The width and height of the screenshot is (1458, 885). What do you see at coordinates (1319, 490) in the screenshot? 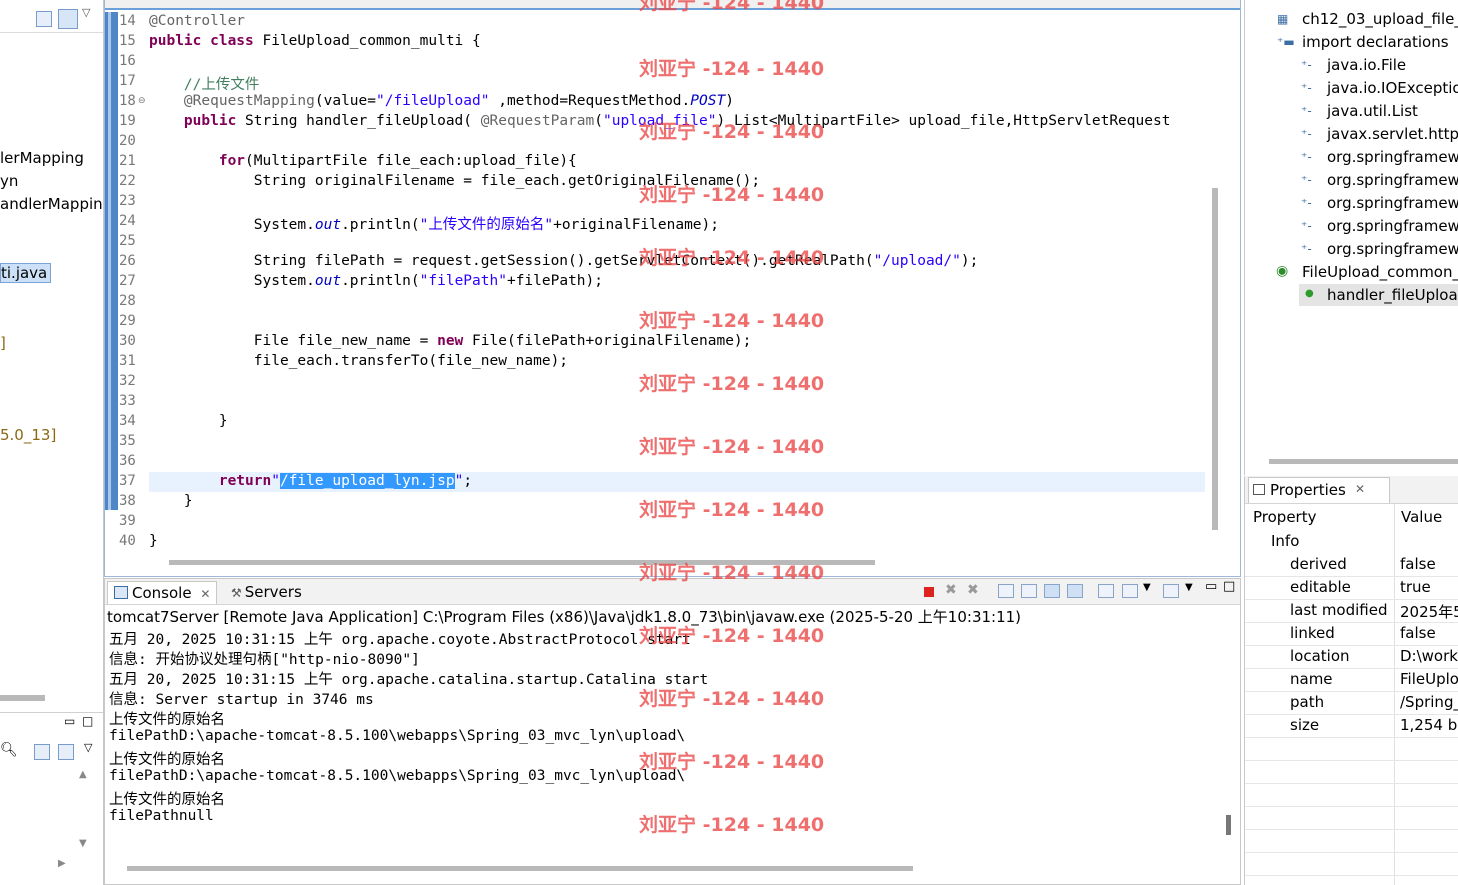
I see `tab-properties: Properties ✕` at bounding box center [1319, 490].